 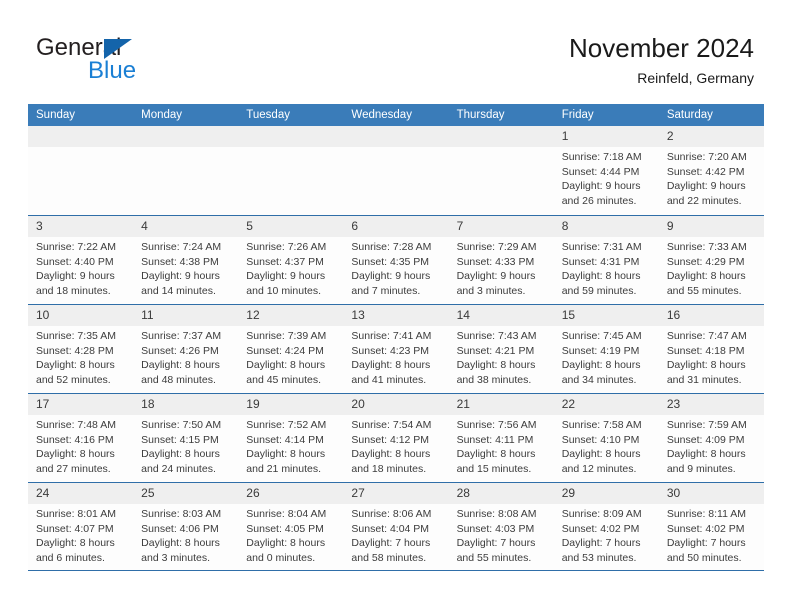 What do you see at coordinates (126, 63) in the screenshot?
I see `general-blue-logo: General Blue` at bounding box center [126, 63].